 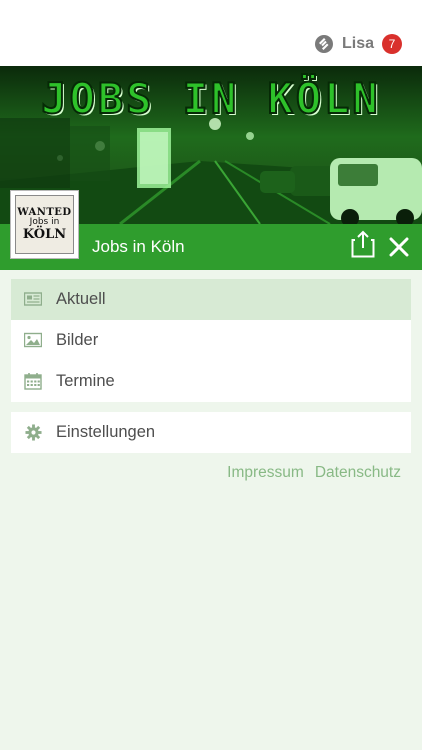 I want to click on settings-menu: Einstellungen, so click(x=211, y=432).